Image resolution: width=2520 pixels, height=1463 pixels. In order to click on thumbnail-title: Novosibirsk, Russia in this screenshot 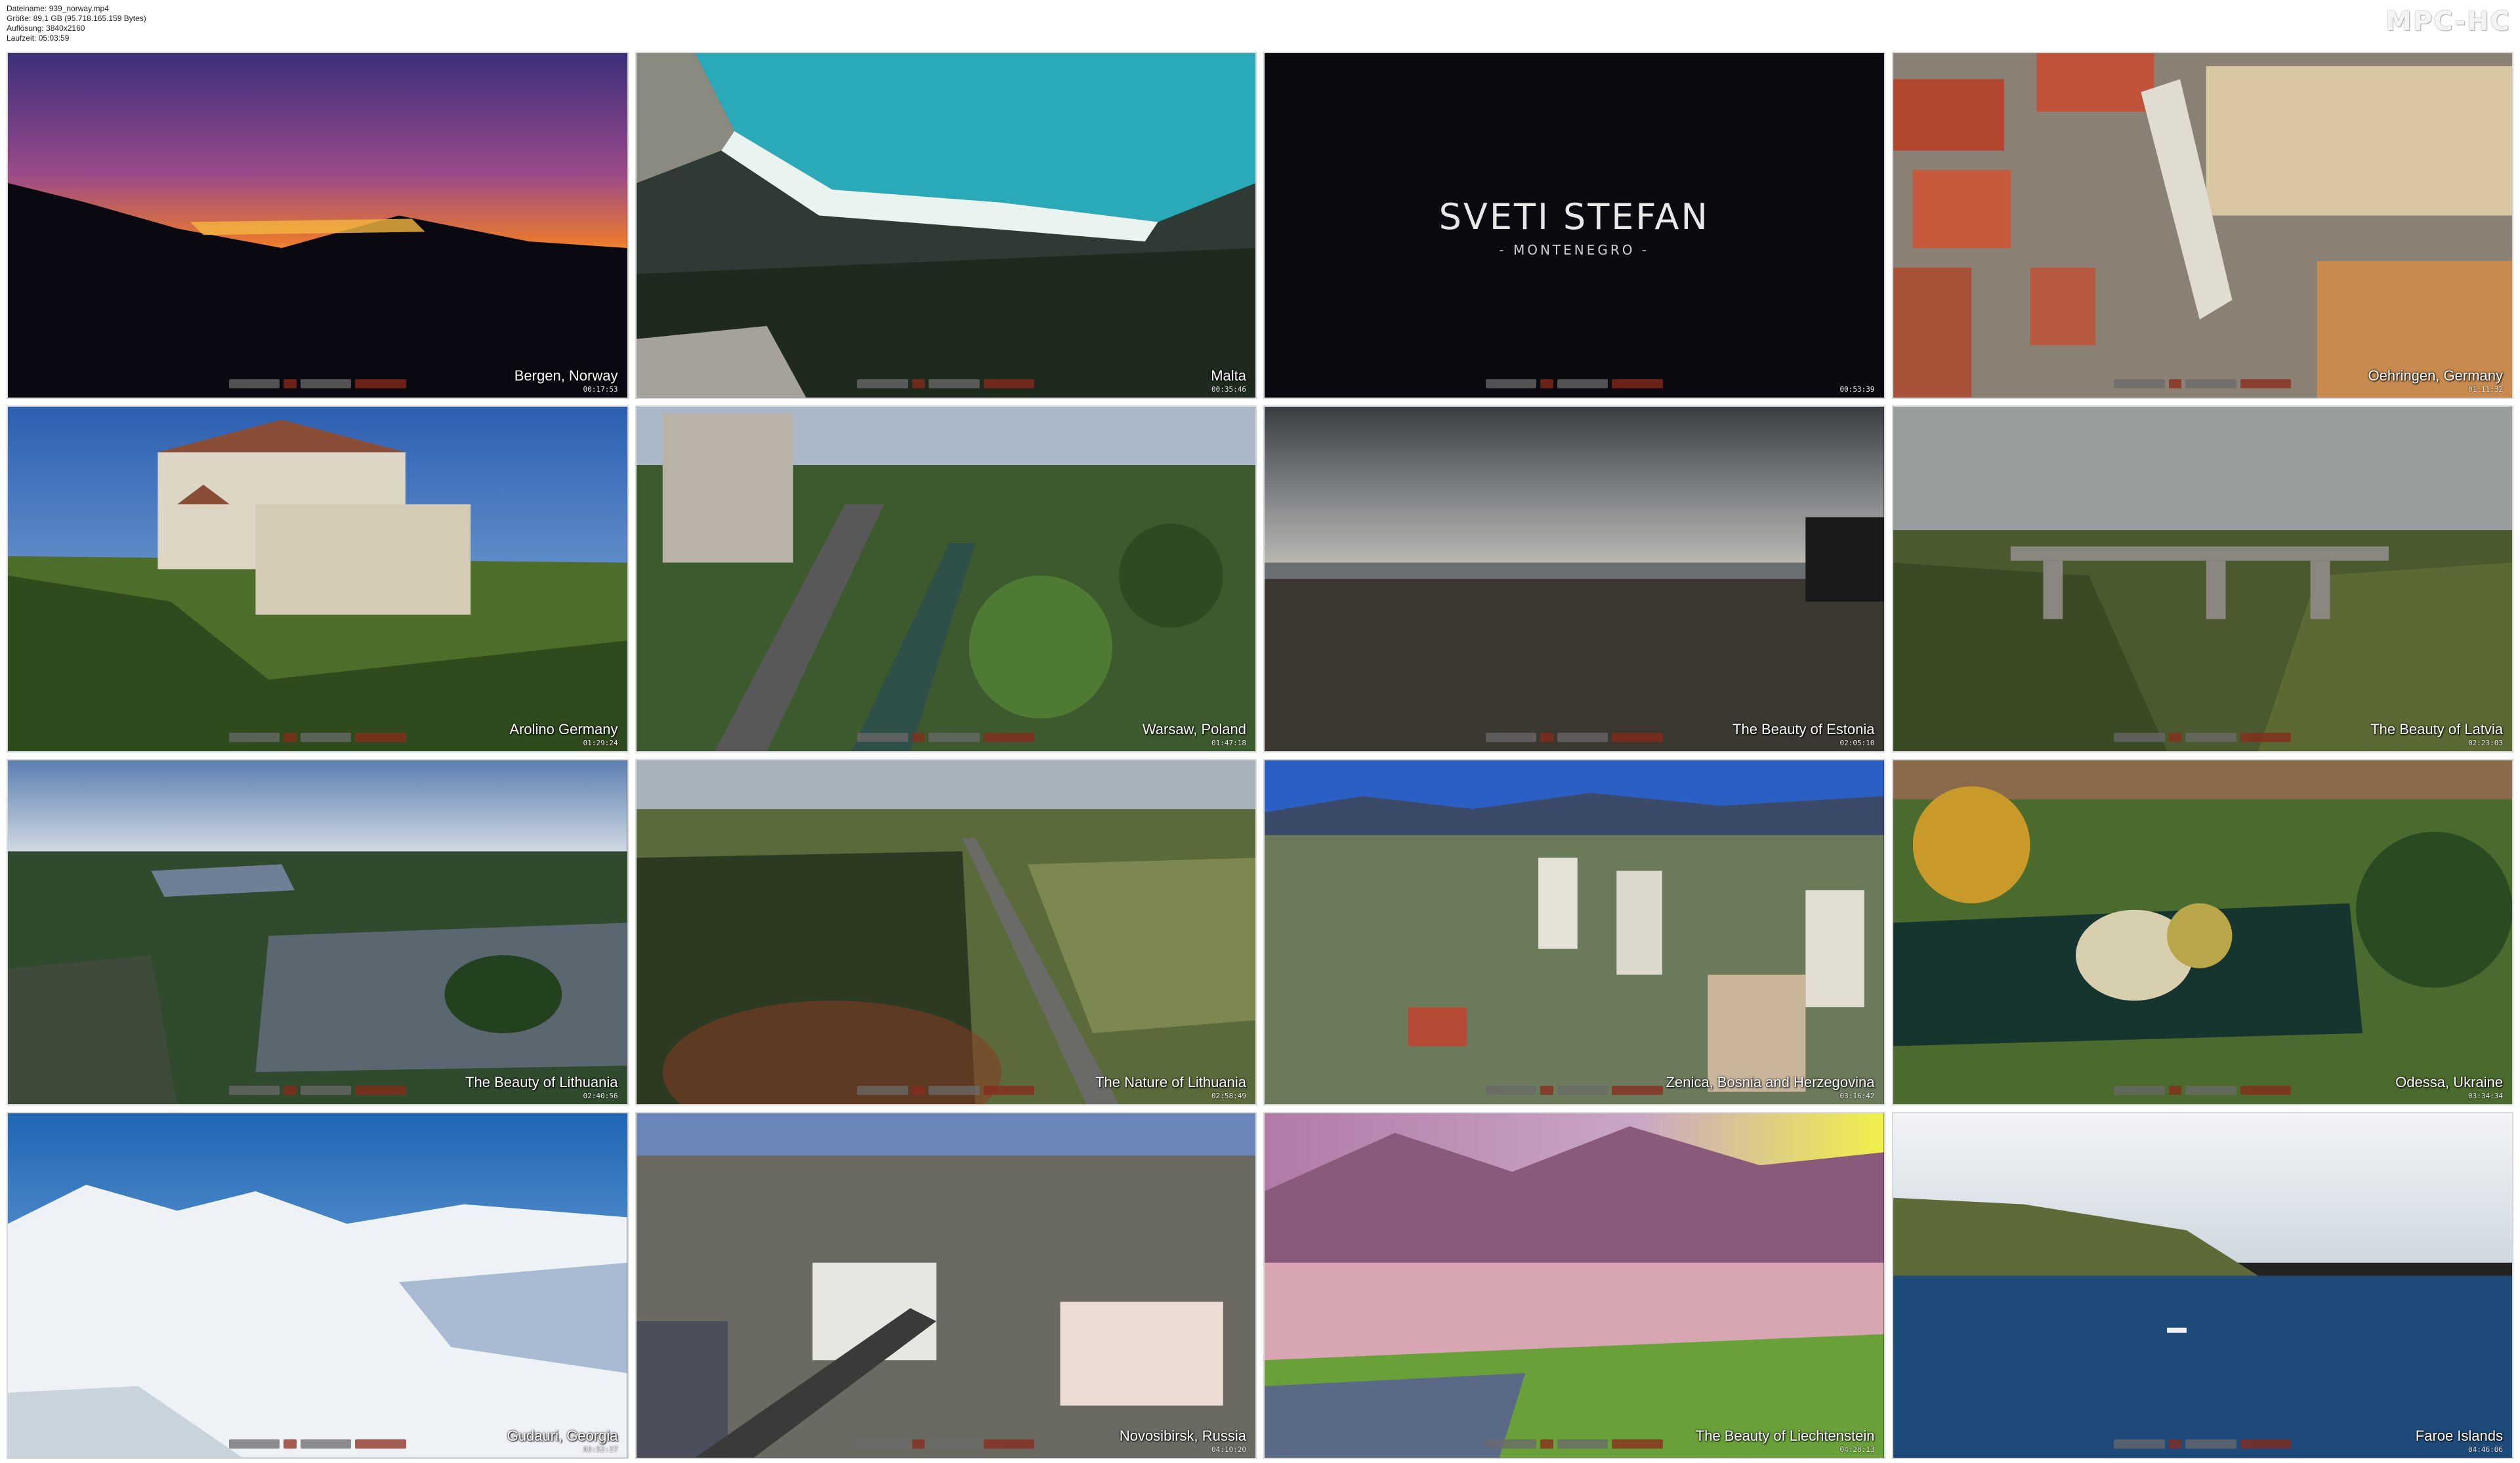, I will do `click(1182, 1436)`.